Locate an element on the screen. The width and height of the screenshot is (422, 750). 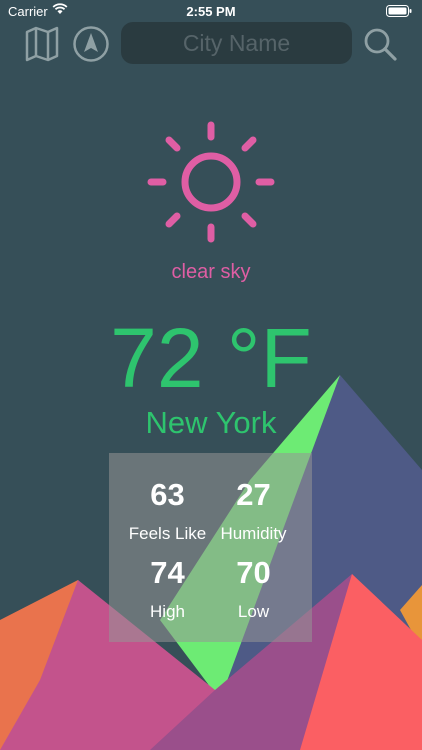
city-name-input is located at coordinates (236, 43).